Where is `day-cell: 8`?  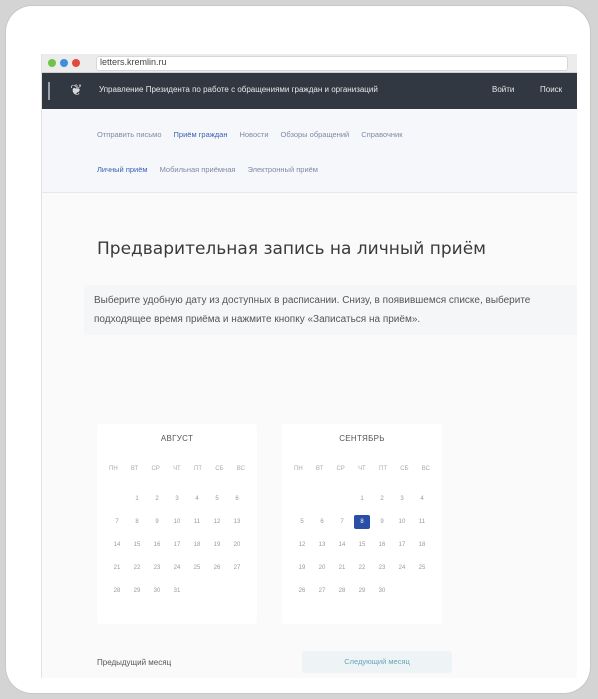 day-cell: 8 is located at coordinates (137, 522).